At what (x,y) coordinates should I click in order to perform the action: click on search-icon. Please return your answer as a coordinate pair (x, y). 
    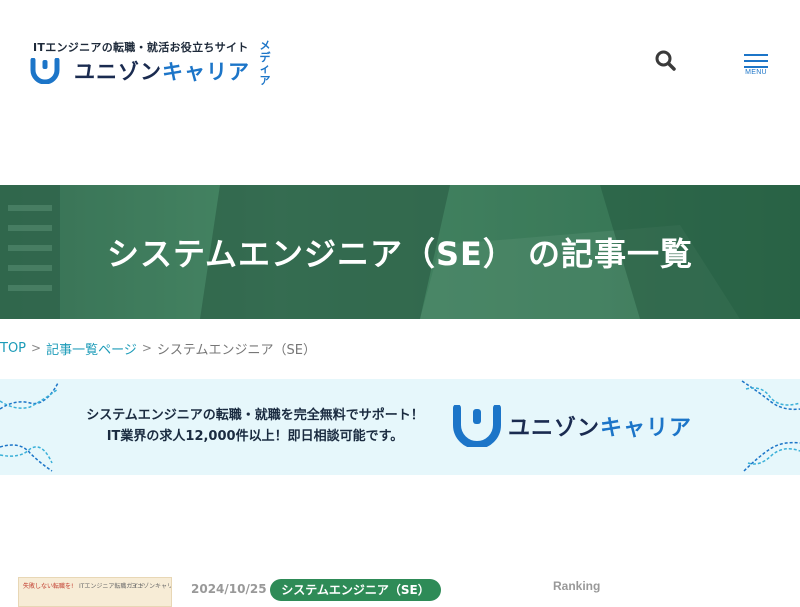
    Looking at the image, I should click on (665, 60).